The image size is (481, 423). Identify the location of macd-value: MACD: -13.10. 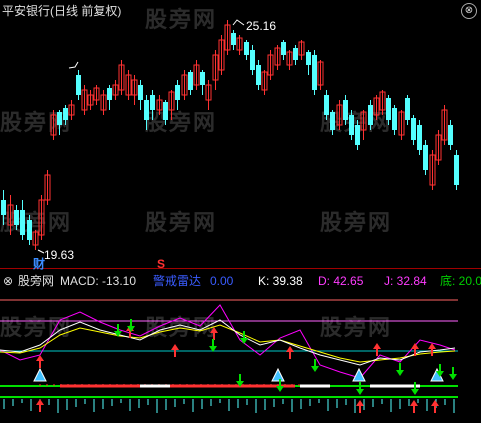
(98, 281).